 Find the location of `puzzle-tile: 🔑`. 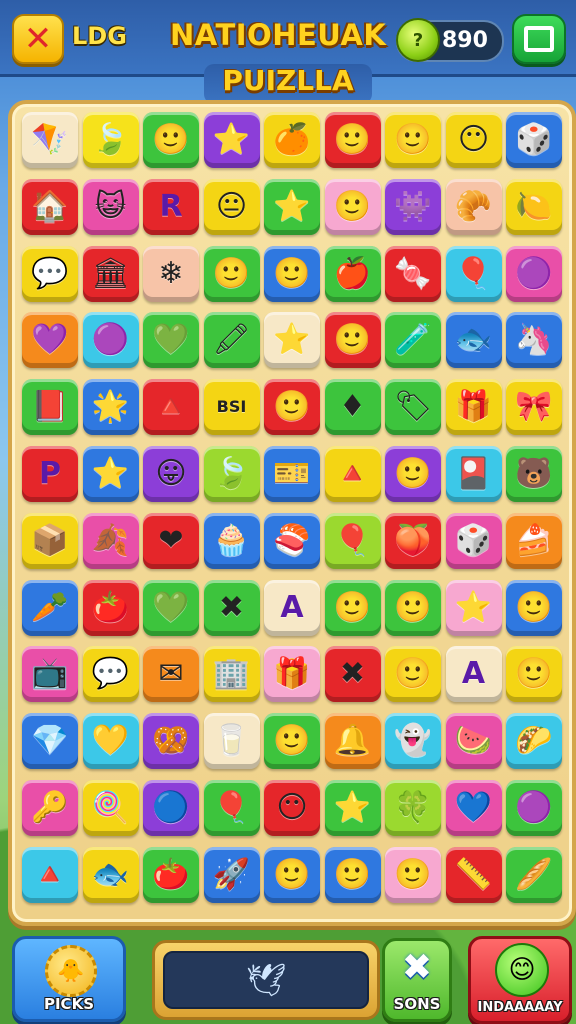

puzzle-tile: 🔑 is located at coordinates (50, 808).